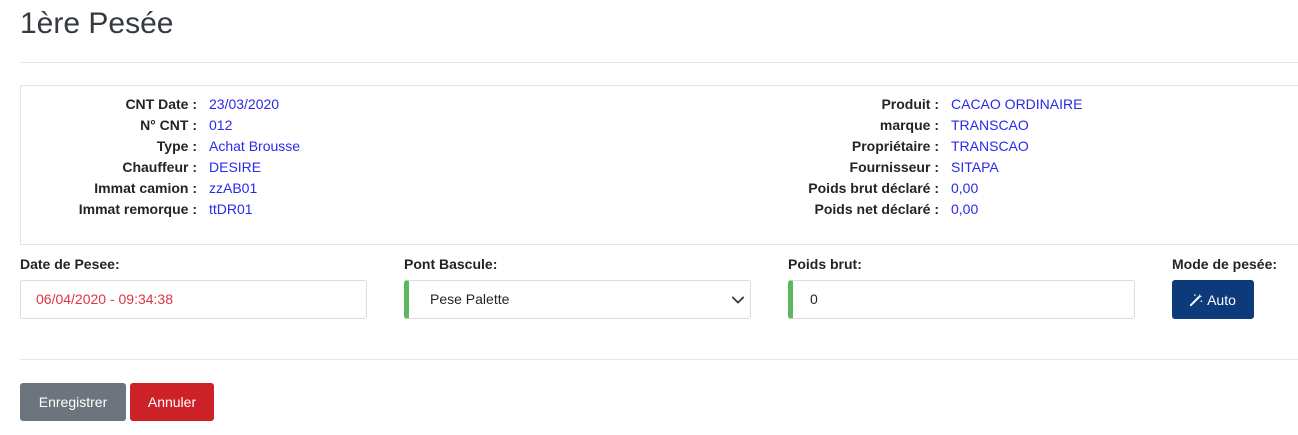 This screenshot has width=1298, height=435. I want to click on auto-mode-label: Auto, so click(1221, 299).